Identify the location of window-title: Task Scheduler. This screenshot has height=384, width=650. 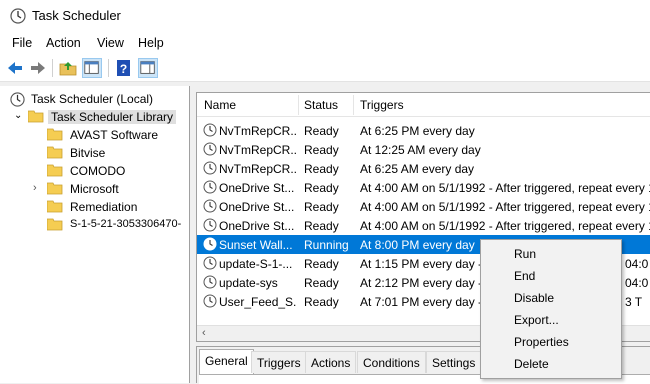
(76, 15).